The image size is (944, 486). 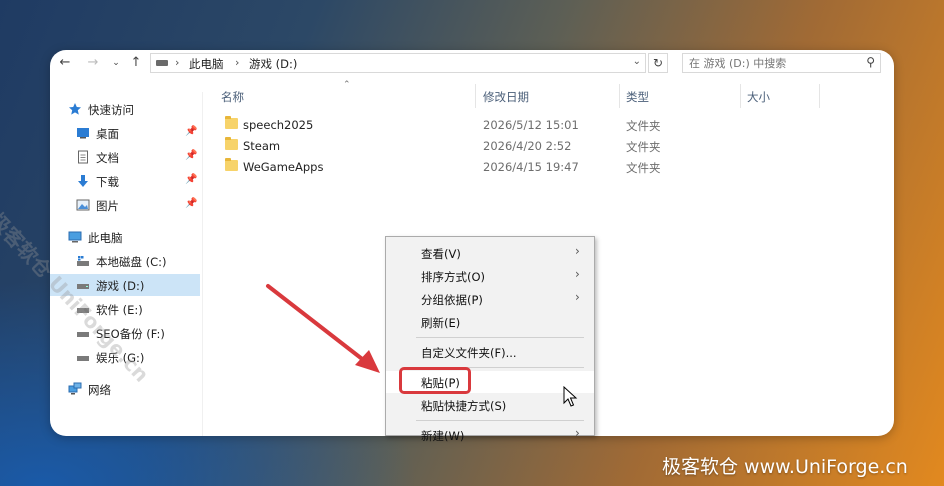 What do you see at coordinates (785, 467) in the screenshot?
I see `watermark-bottom: 极客软仓 www.UniForge.cn` at bounding box center [785, 467].